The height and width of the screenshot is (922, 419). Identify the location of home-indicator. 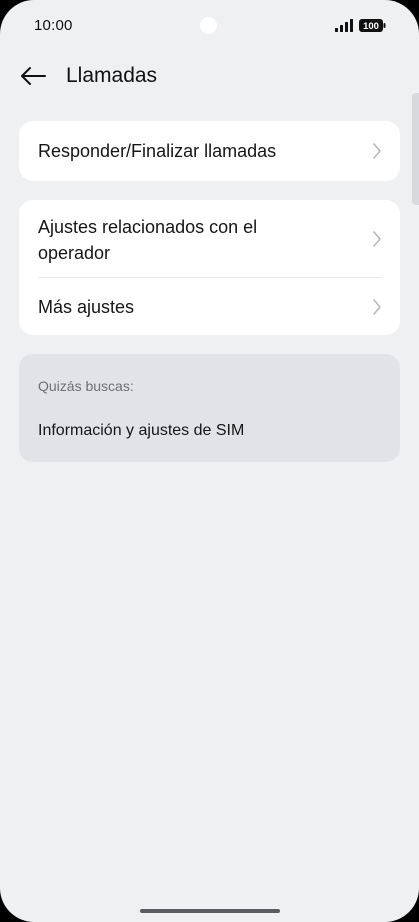
(210, 911).